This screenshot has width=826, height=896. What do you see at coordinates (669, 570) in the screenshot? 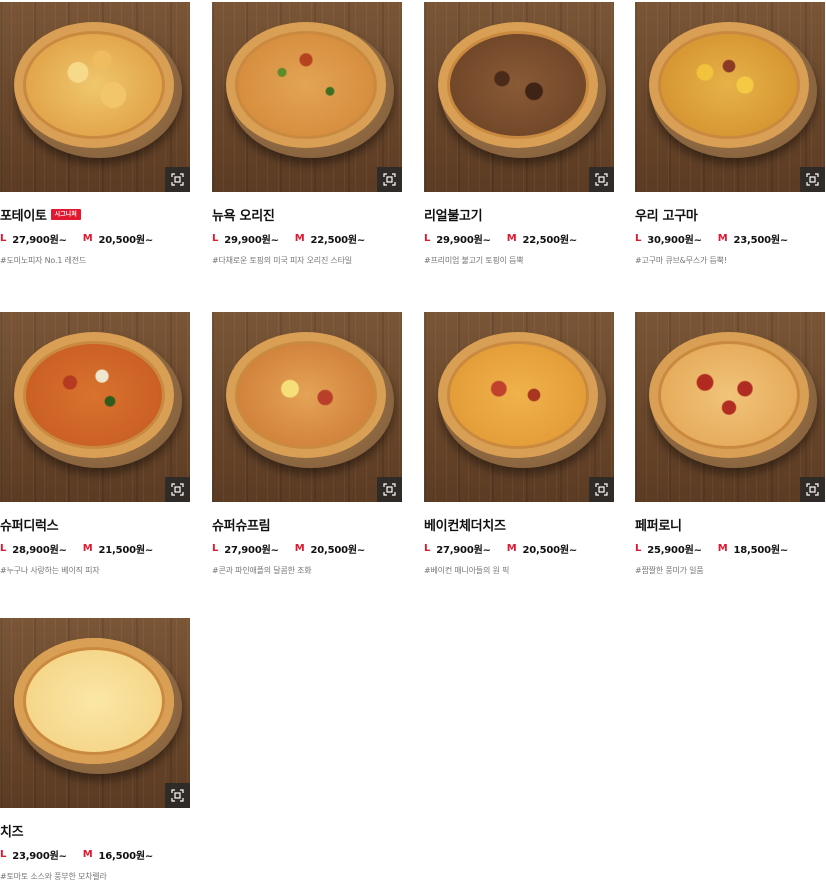
I see `product-tagline: #짭짤한 풍미가 일품` at bounding box center [669, 570].